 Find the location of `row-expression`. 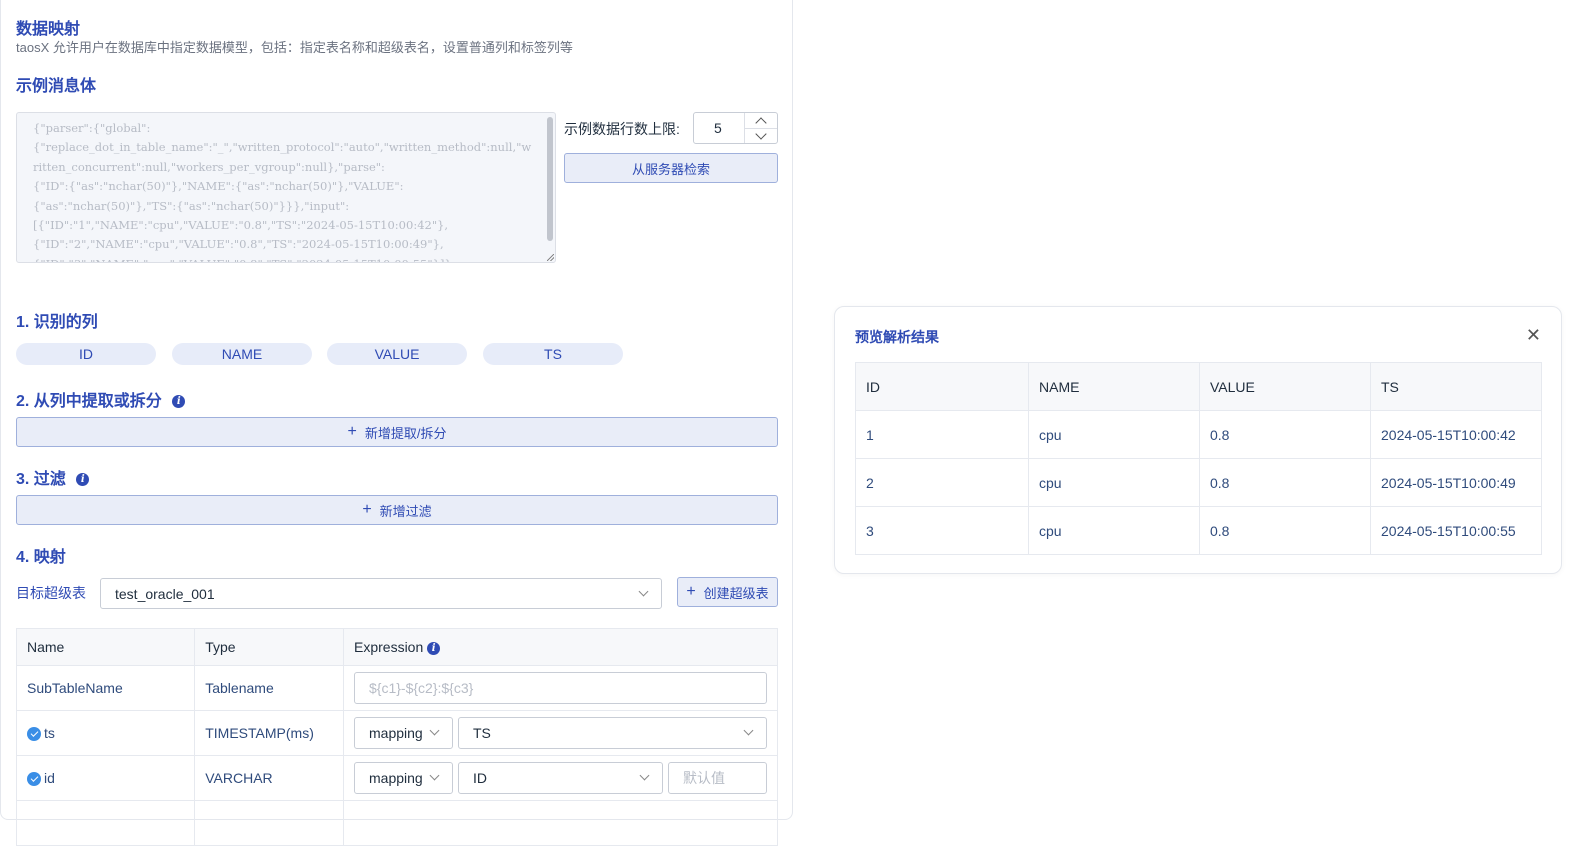

row-expression is located at coordinates (560, 823).